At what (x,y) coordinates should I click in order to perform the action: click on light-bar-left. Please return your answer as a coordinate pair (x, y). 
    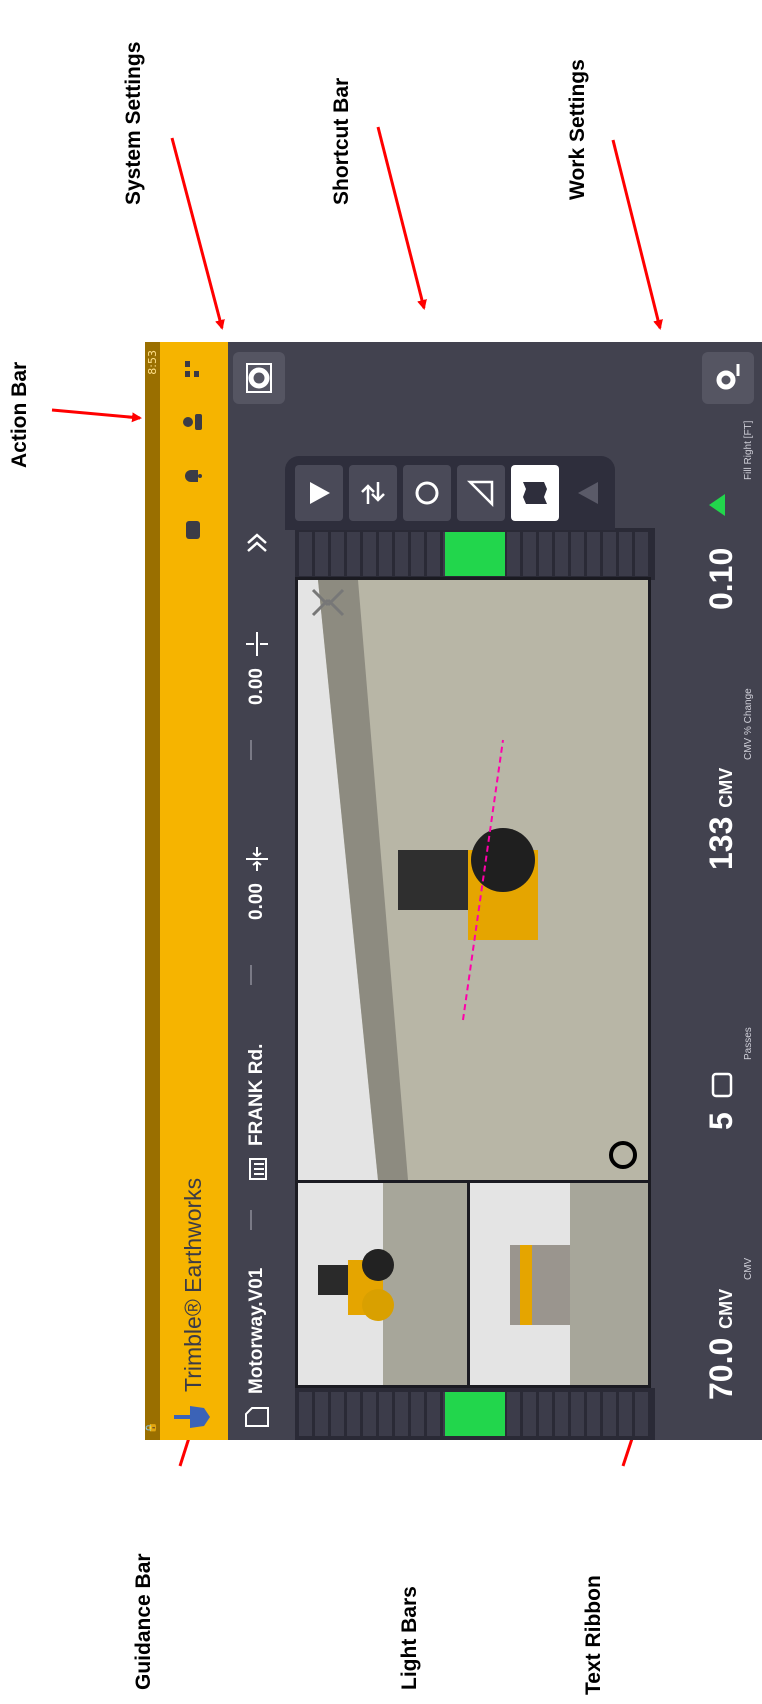
    Looking at the image, I should click on (475, 1414).